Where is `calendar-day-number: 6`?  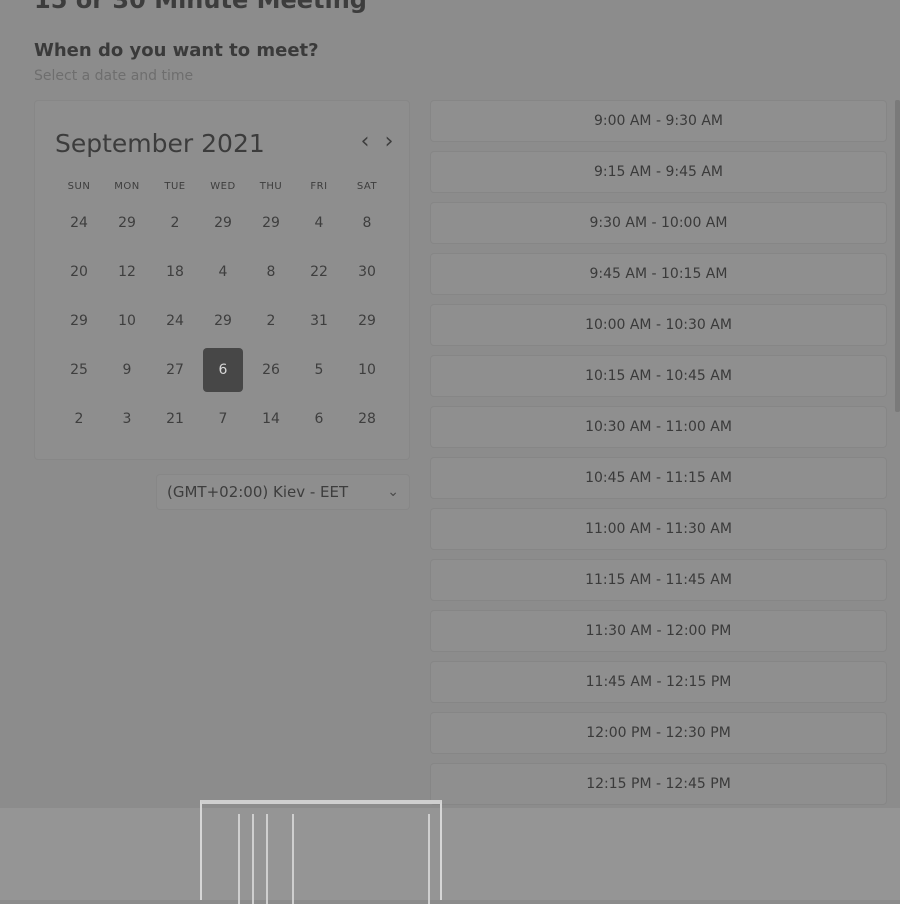
calendar-day-number: 6 is located at coordinates (319, 418).